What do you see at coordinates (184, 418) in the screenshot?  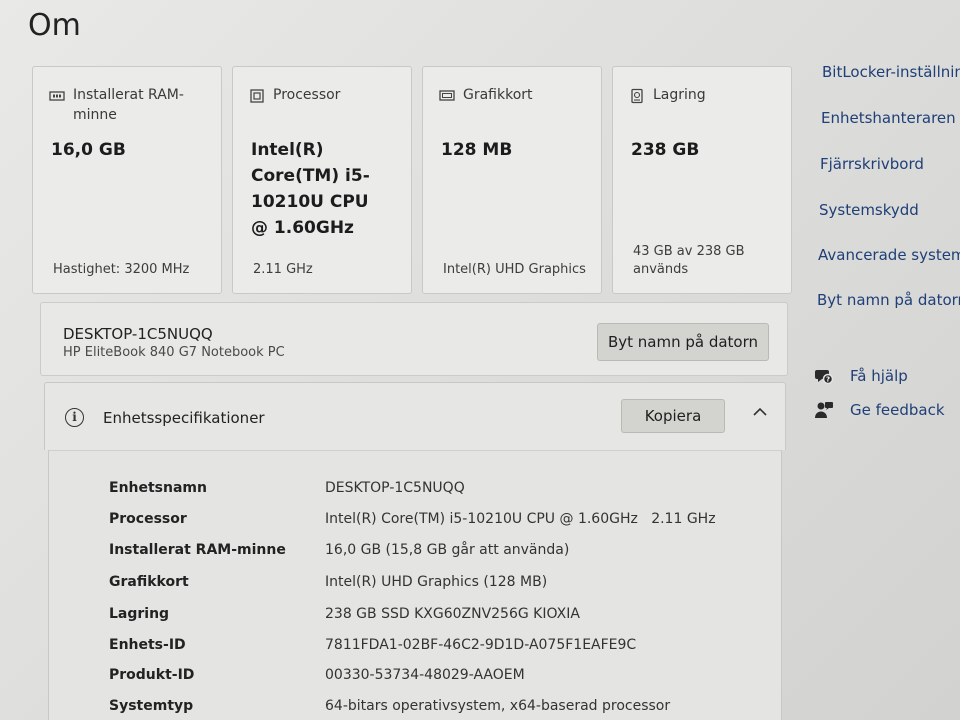 I see `device-specifications-title: Enhetsspecifikationer` at bounding box center [184, 418].